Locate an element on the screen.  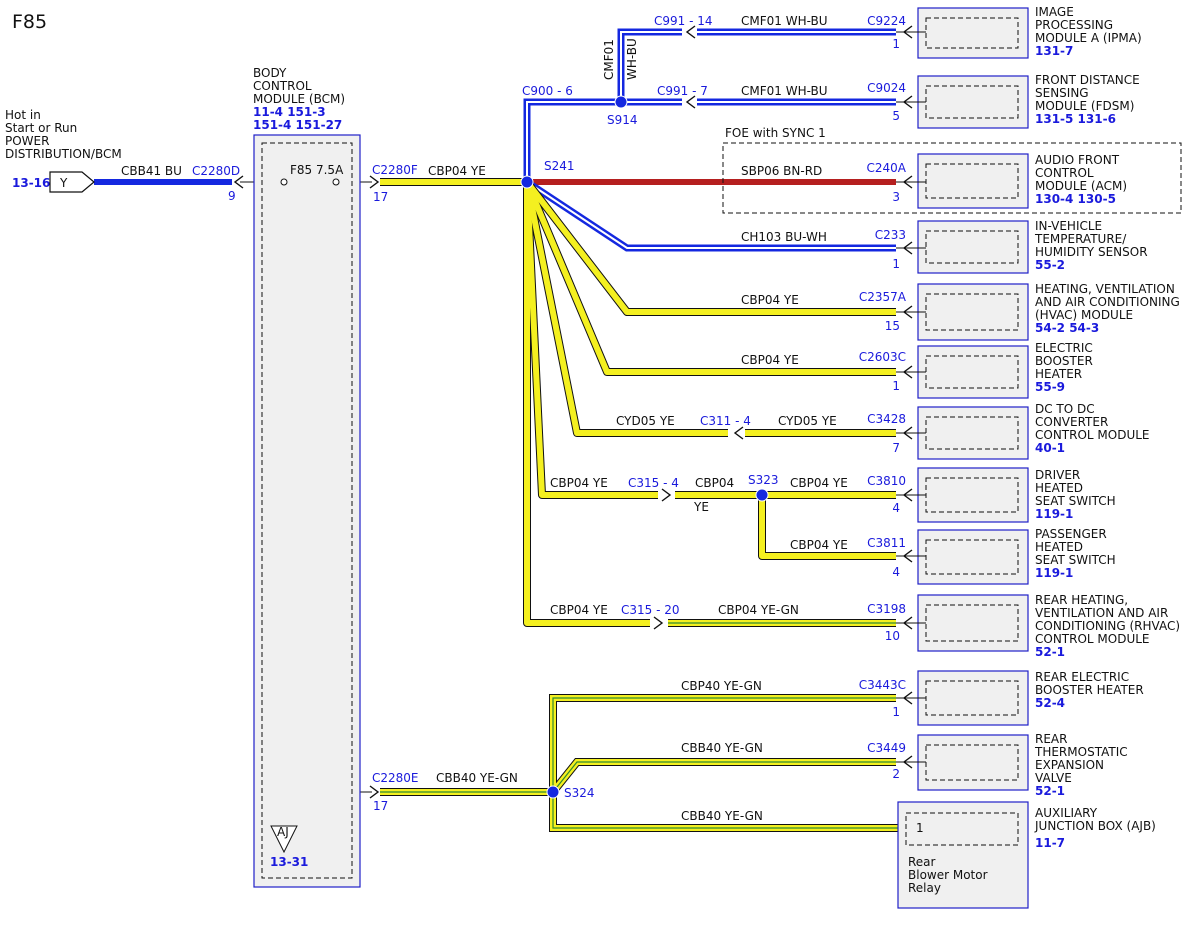
splice-label-s241: S241 is located at coordinates (559, 166).